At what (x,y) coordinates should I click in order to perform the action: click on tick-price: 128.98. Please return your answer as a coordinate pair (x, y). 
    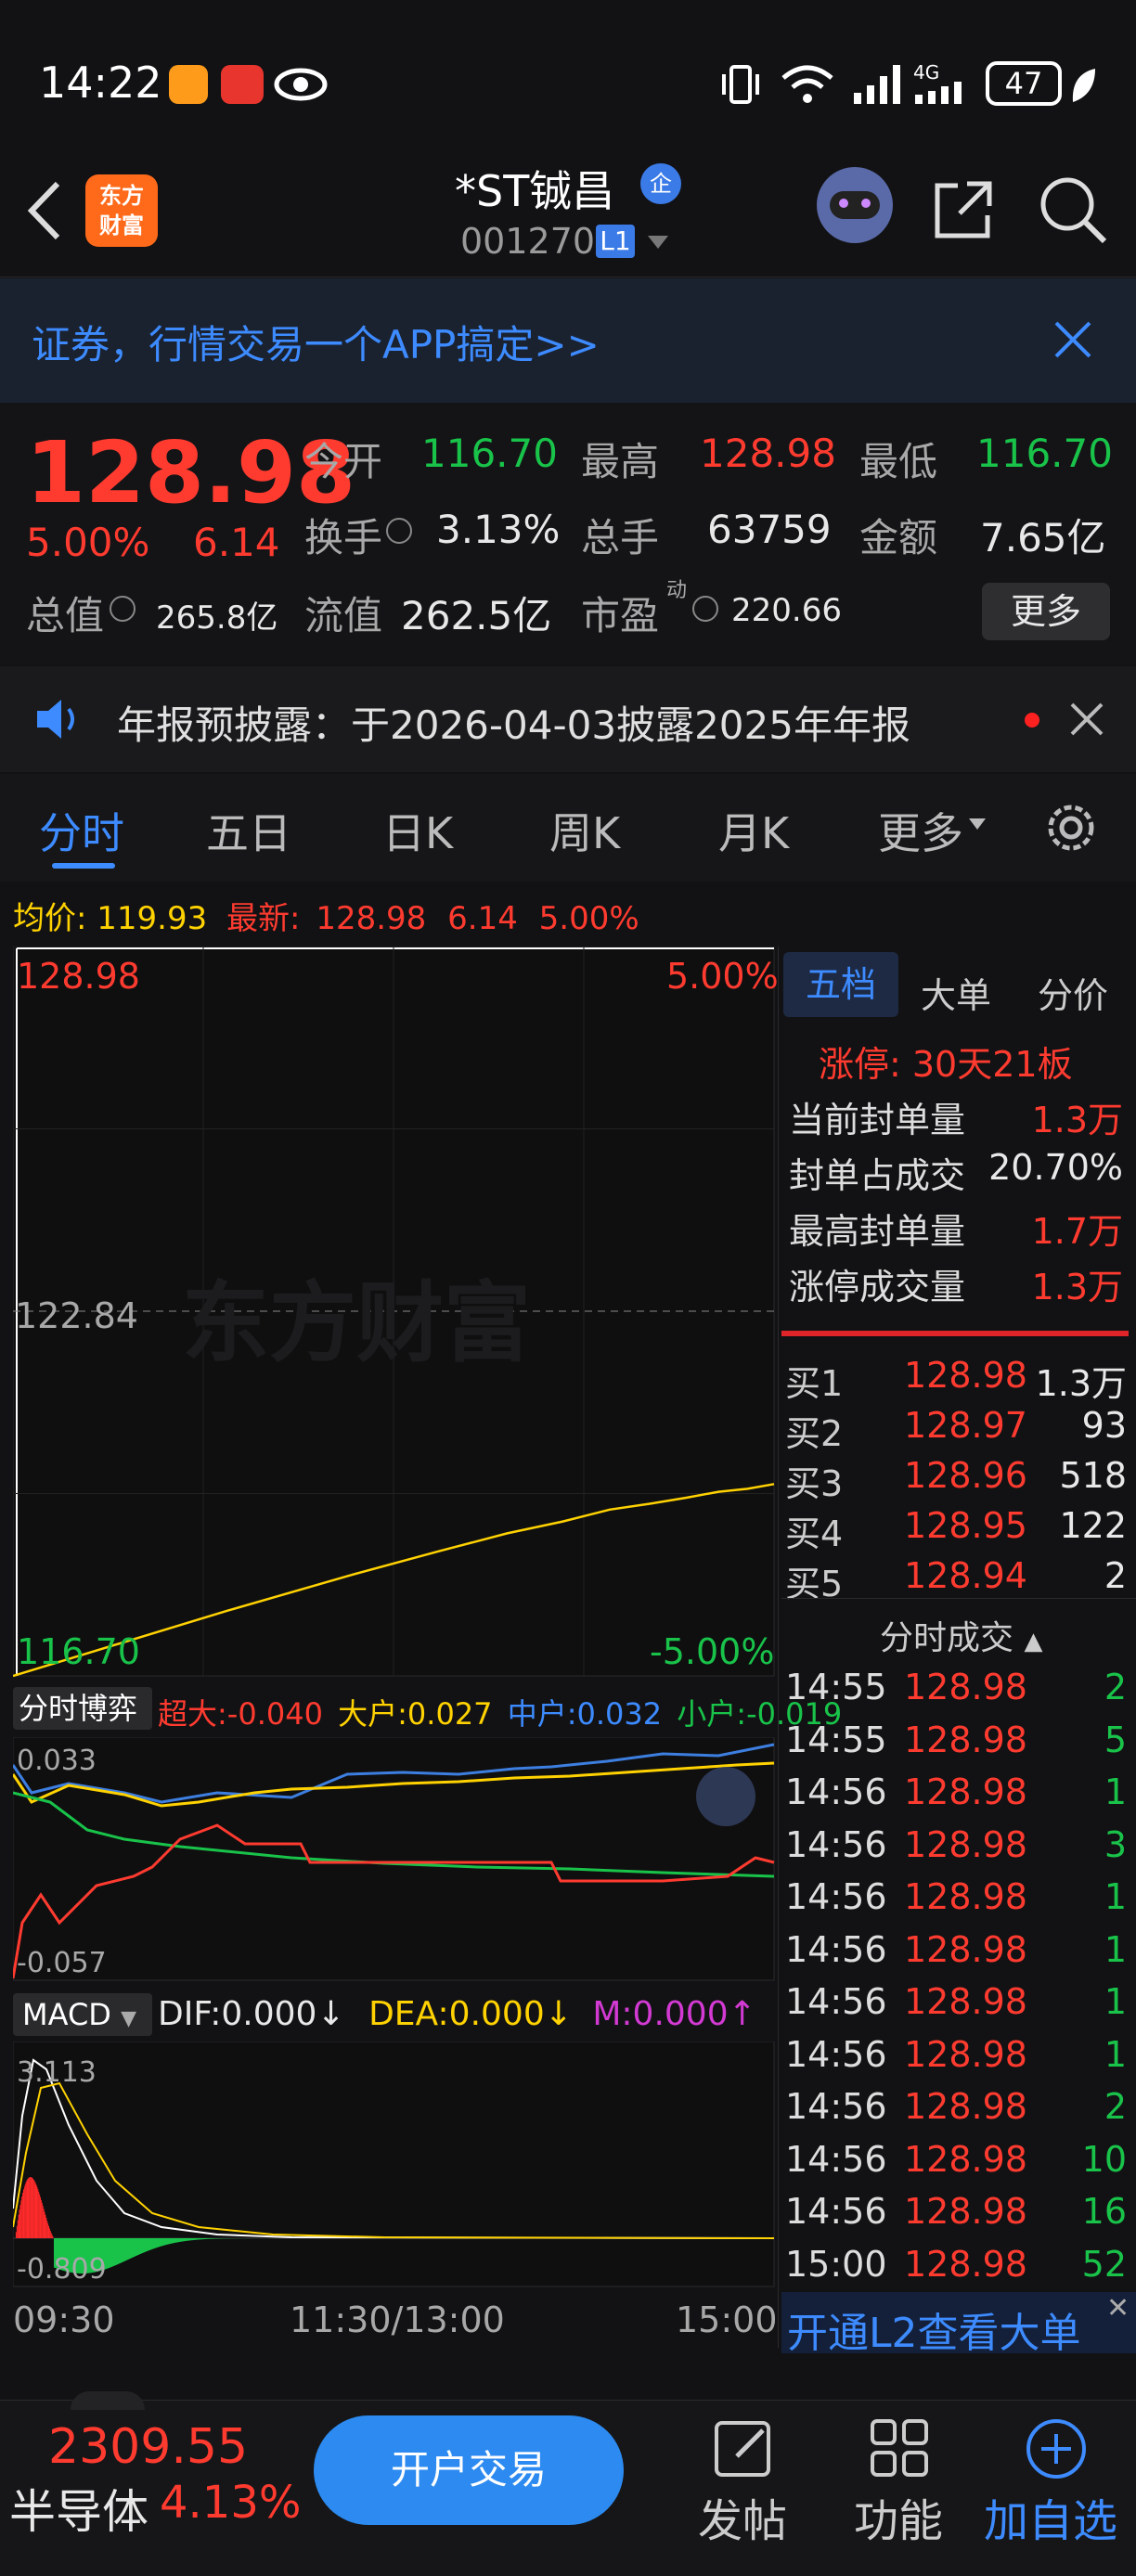
    Looking at the image, I should click on (965, 2054).